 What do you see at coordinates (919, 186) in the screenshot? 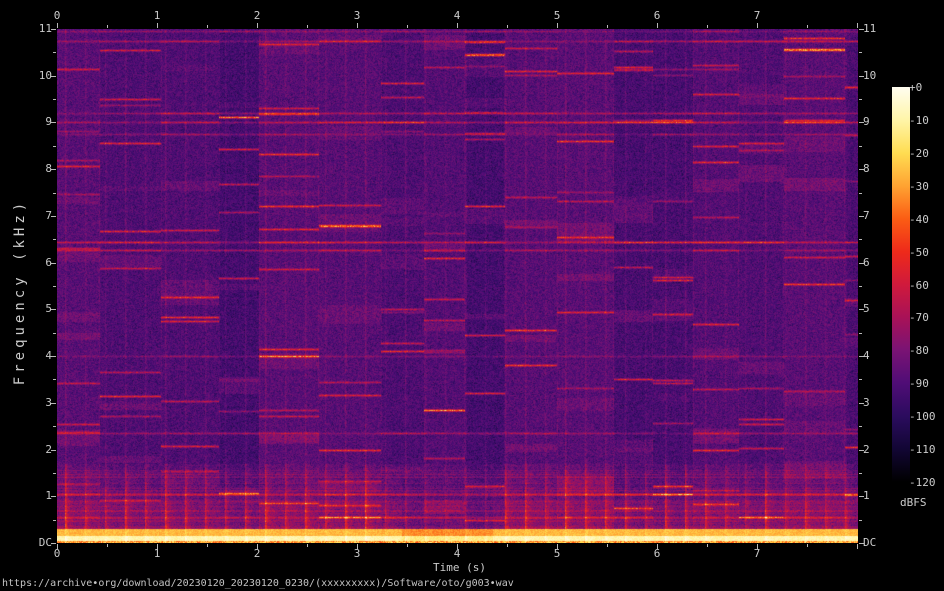
I see `colorbar-tick-label: -30` at bounding box center [919, 186].